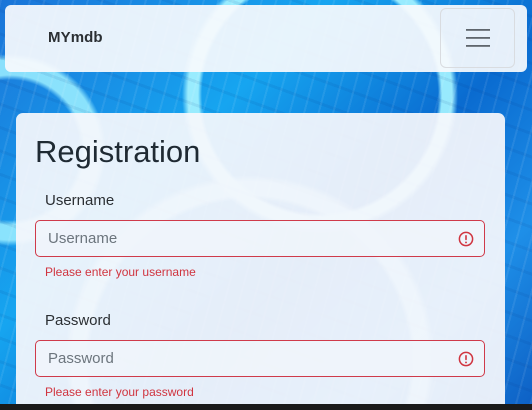 This screenshot has height=410, width=532. I want to click on navbar-toggler-button, so click(477, 38).